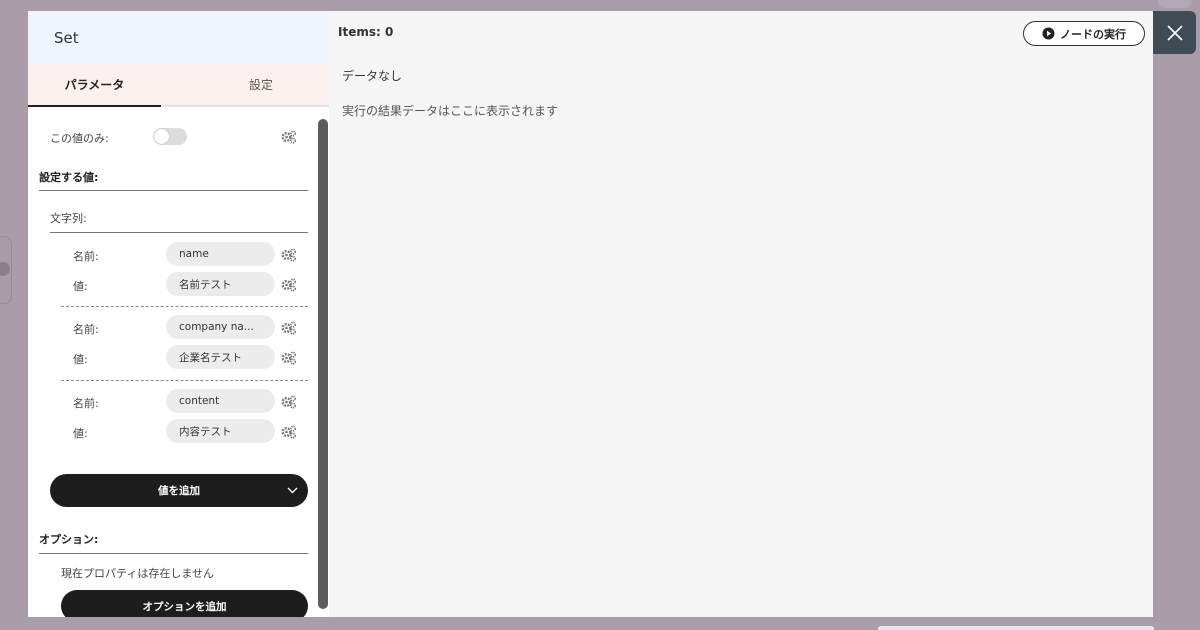  I want to click on close-icon, so click(1174, 32).